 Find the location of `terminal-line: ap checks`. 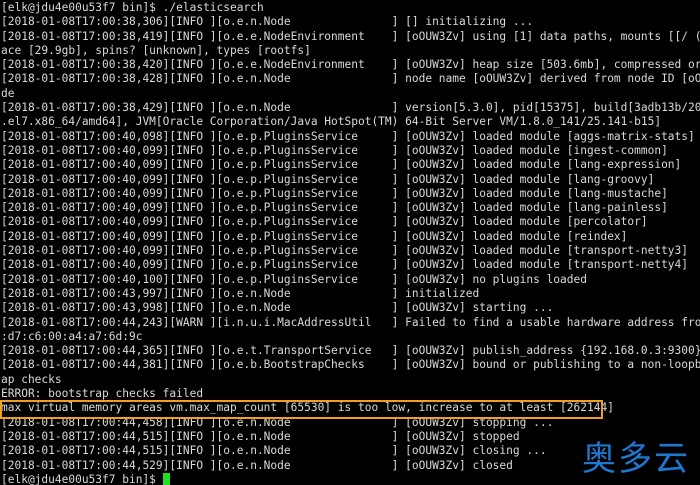

terminal-line: ap checks is located at coordinates (31, 379).